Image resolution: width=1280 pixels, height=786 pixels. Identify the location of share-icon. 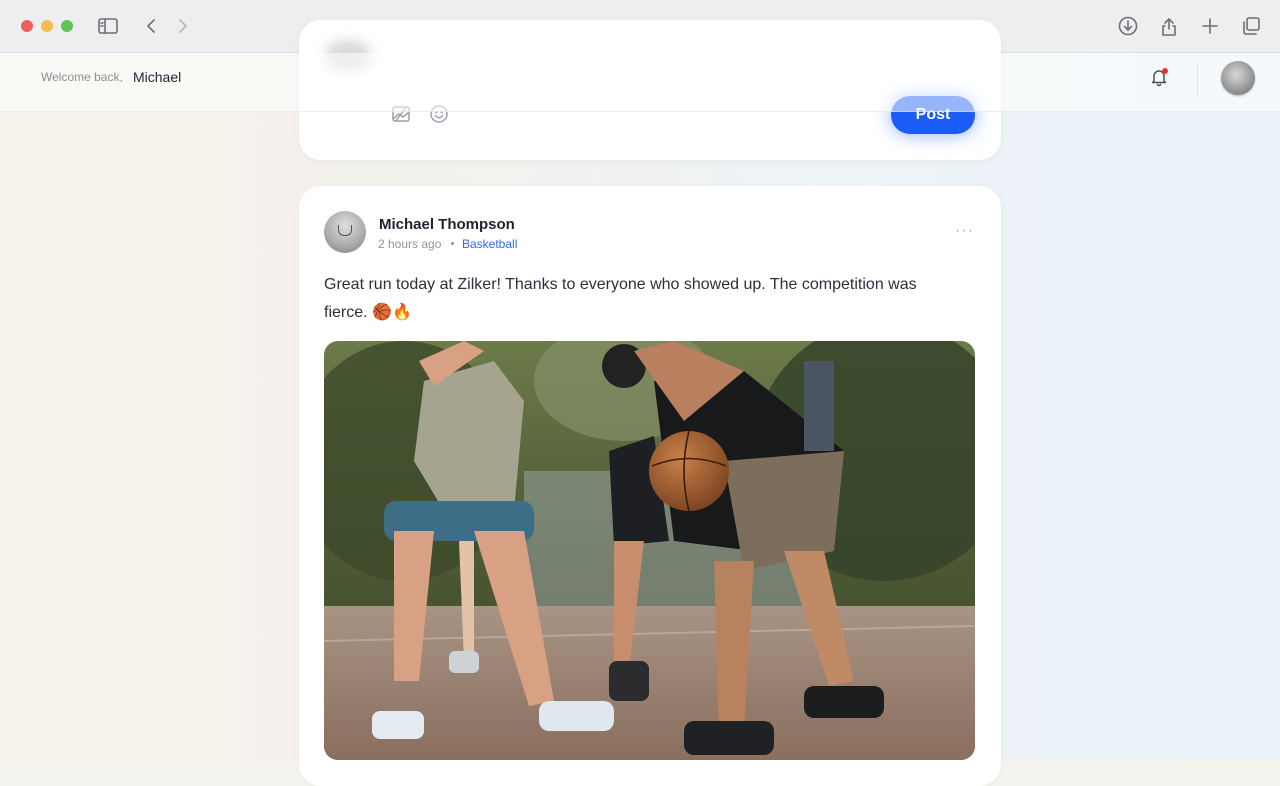
(1169, 26).